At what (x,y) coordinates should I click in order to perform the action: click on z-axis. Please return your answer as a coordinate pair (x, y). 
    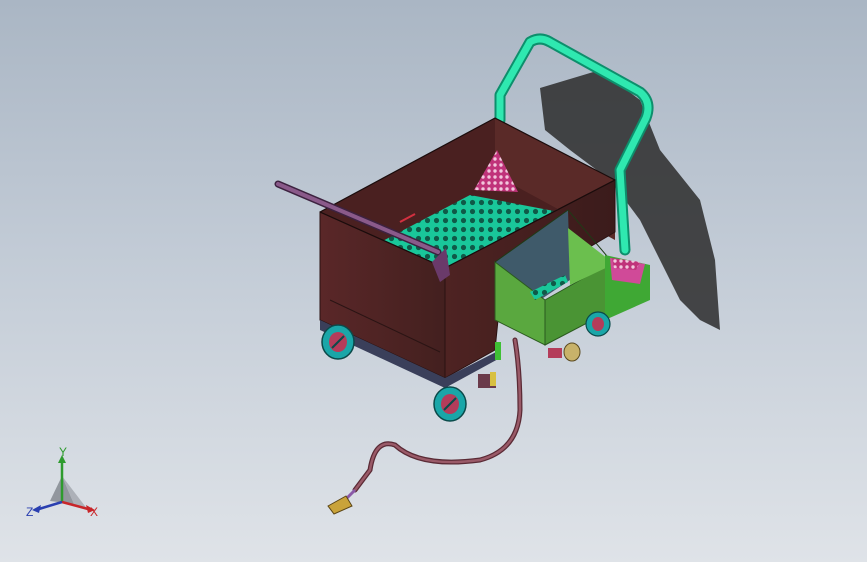
    Looking at the image, I should click on (50, 505).